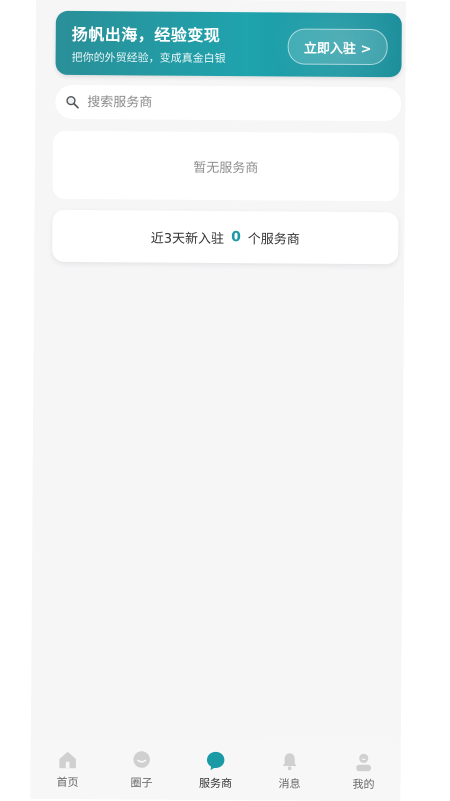 The width and height of the screenshot is (450, 801). I want to click on chat-icon, so click(141, 759).